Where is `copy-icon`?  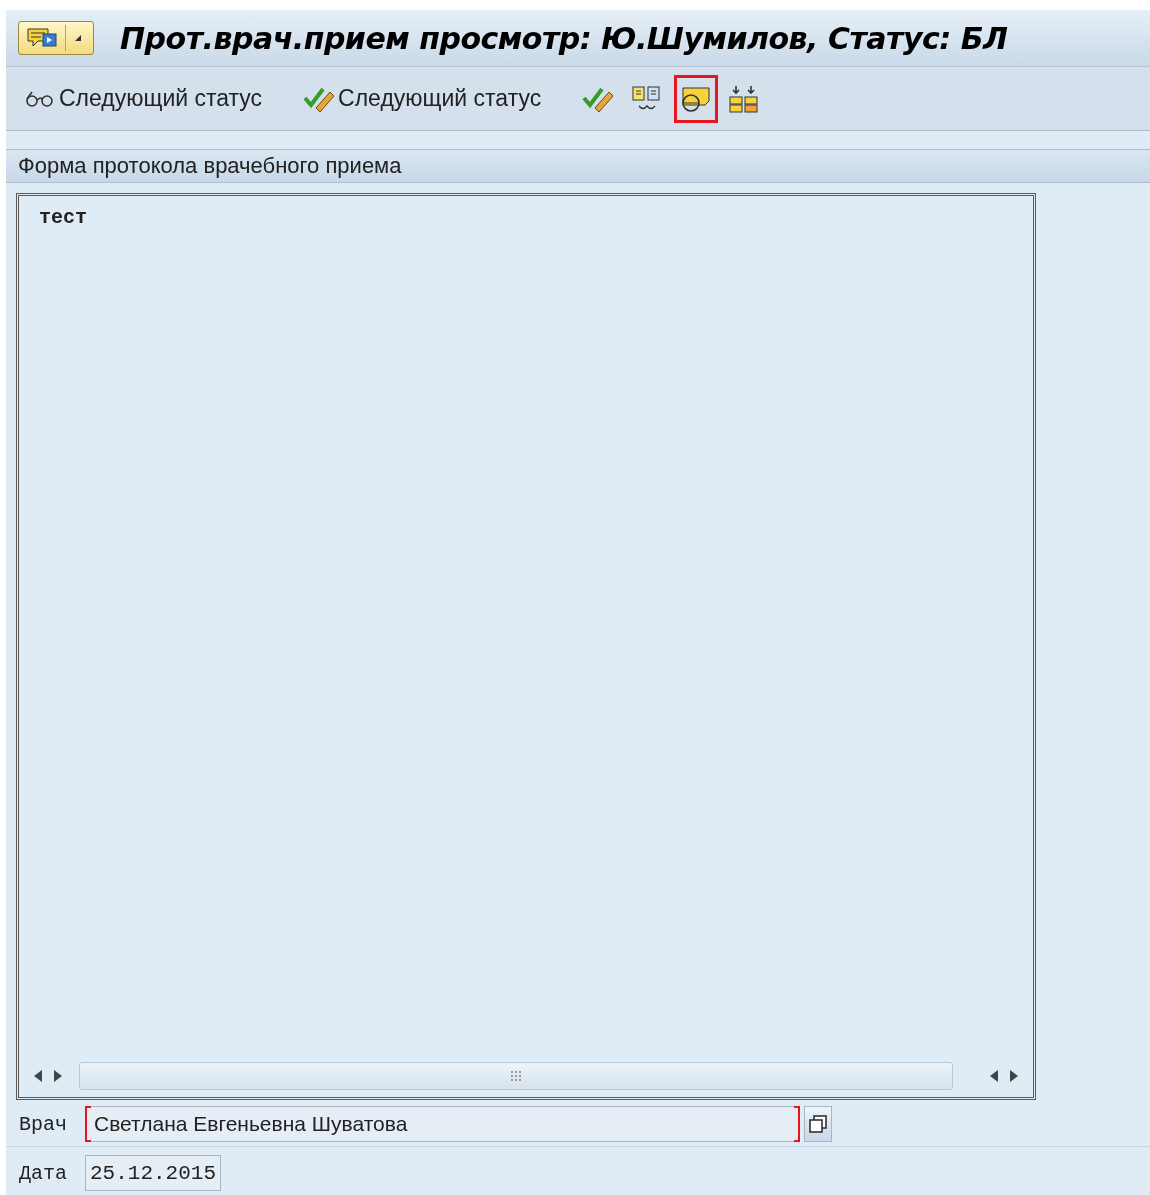
copy-icon is located at coordinates (818, 1124).